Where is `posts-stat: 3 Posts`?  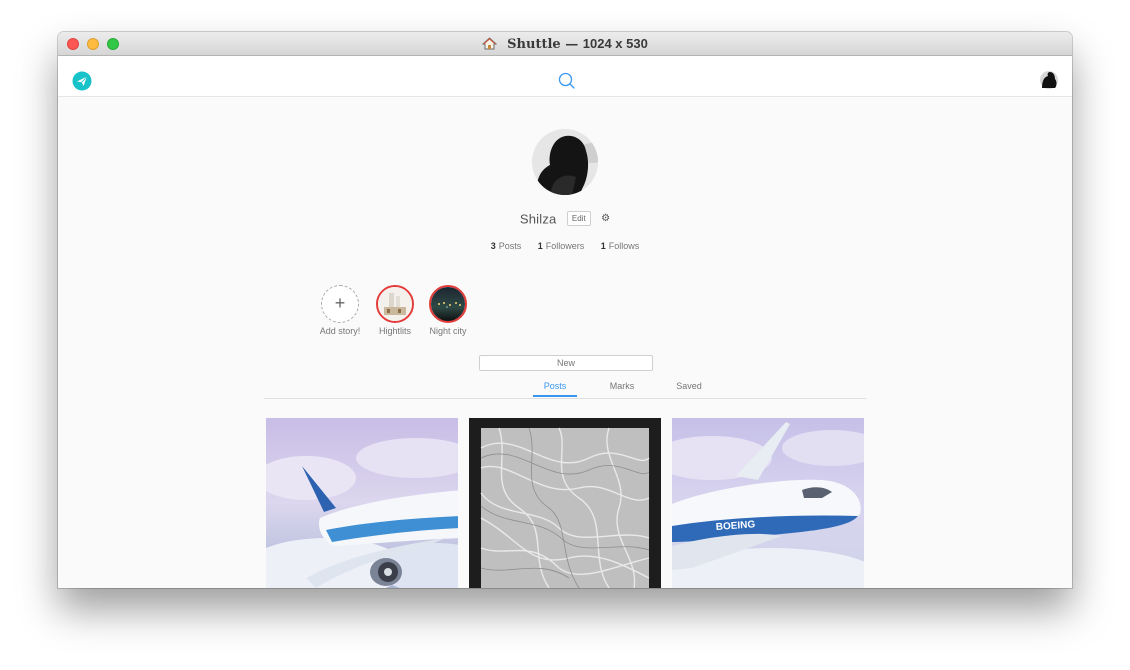
posts-stat: 3 Posts is located at coordinates (506, 246).